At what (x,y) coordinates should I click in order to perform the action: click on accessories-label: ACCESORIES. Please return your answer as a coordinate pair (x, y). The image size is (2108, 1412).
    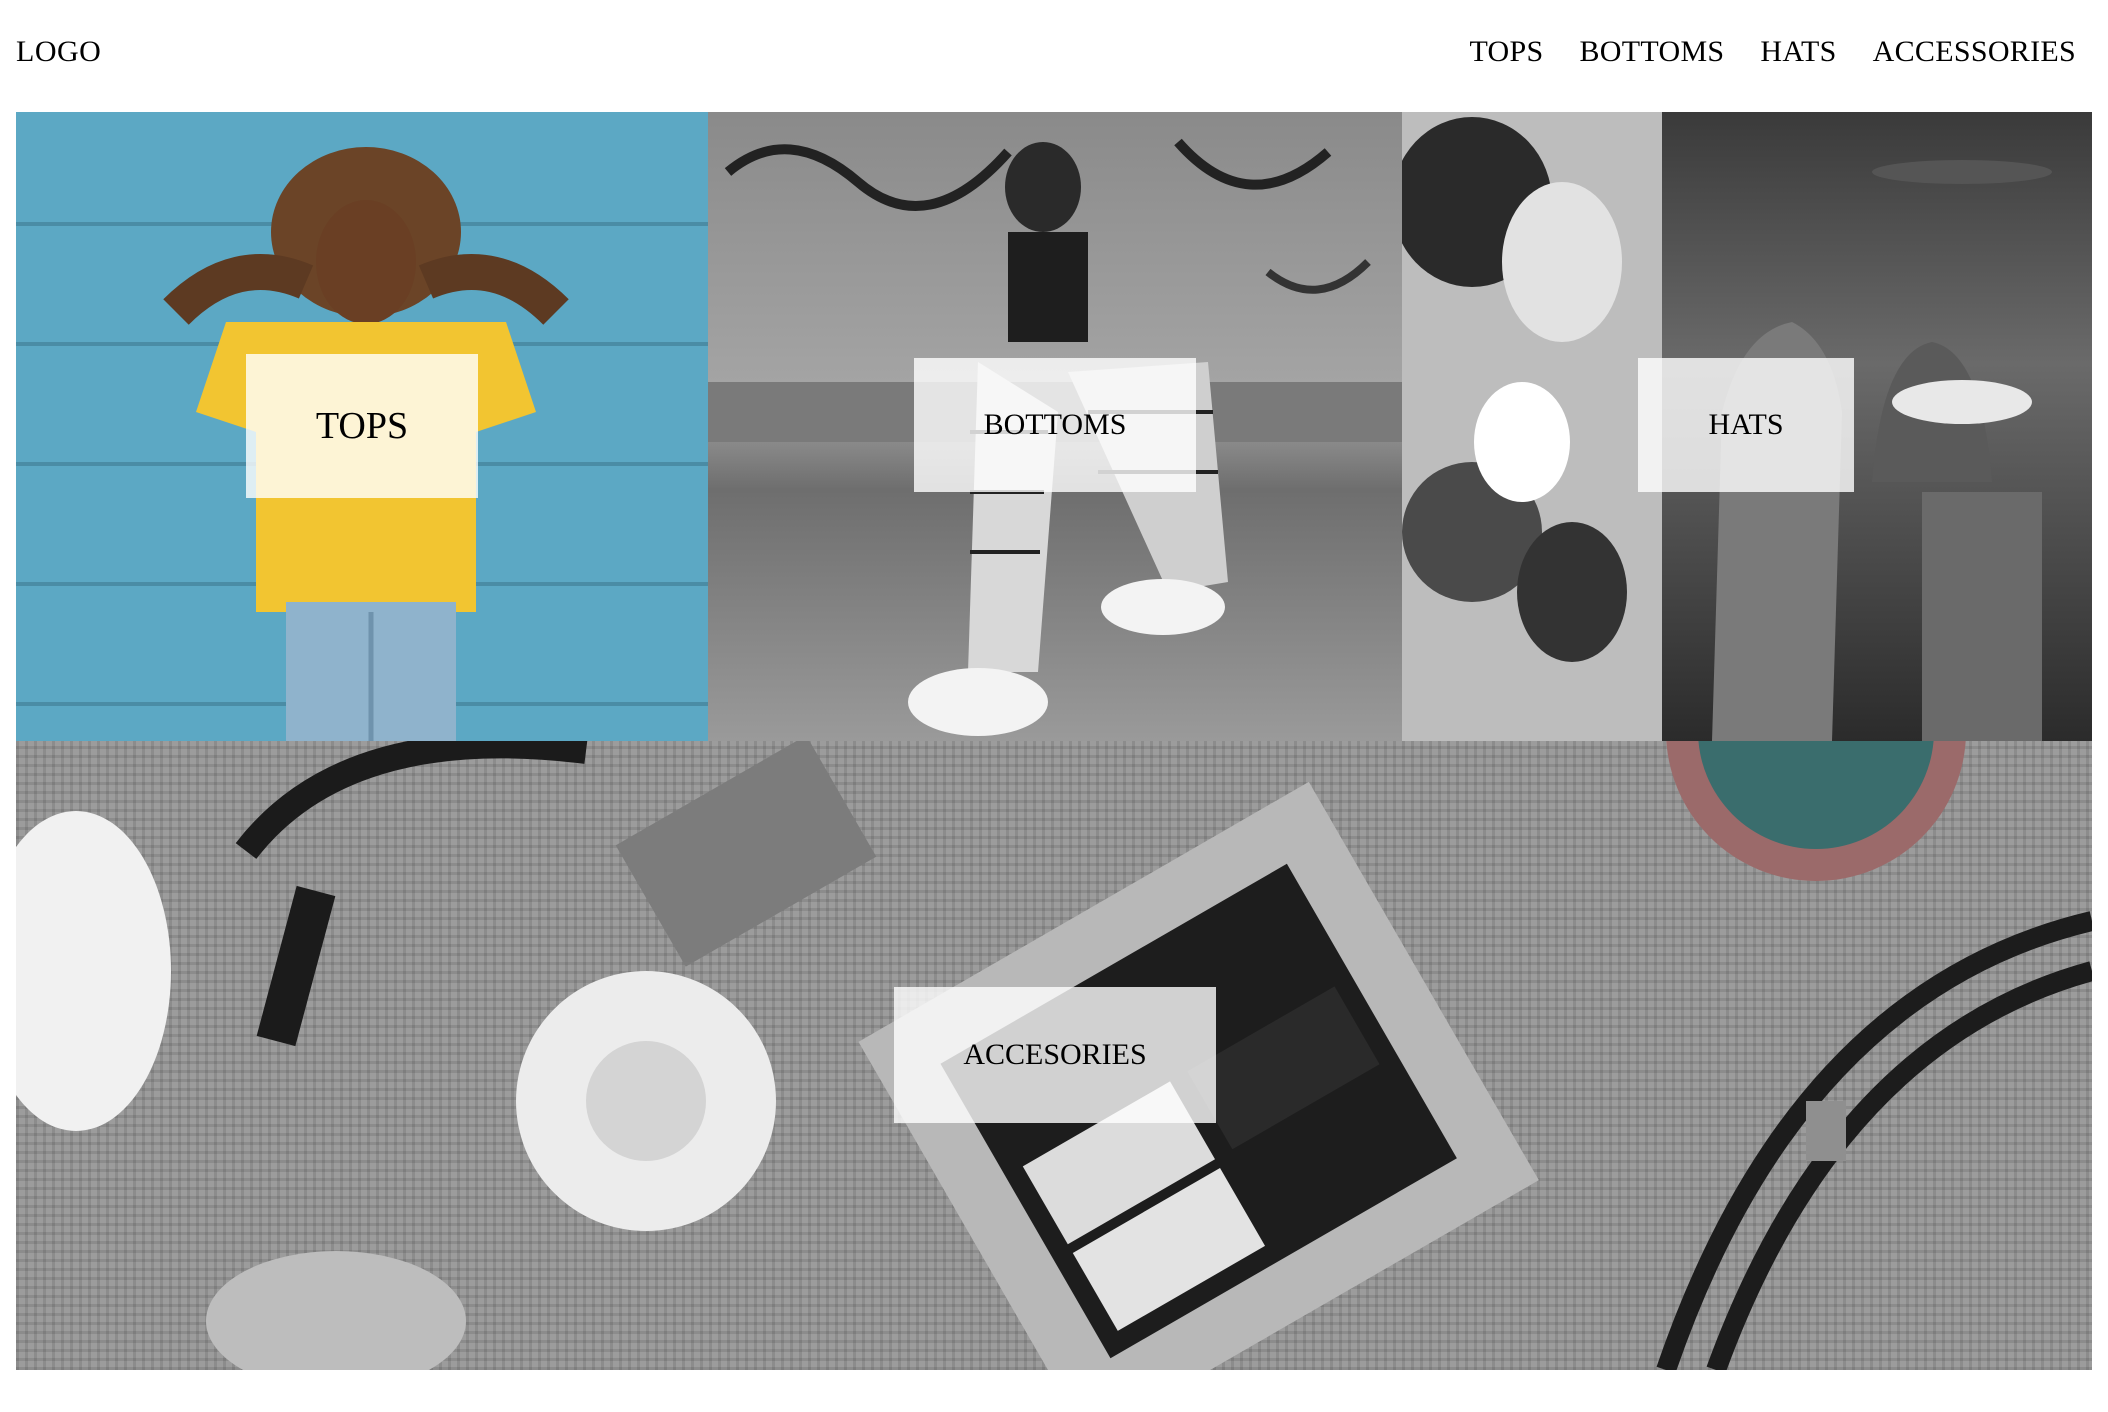
    Looking at the image, I should click on (1055, 1055).